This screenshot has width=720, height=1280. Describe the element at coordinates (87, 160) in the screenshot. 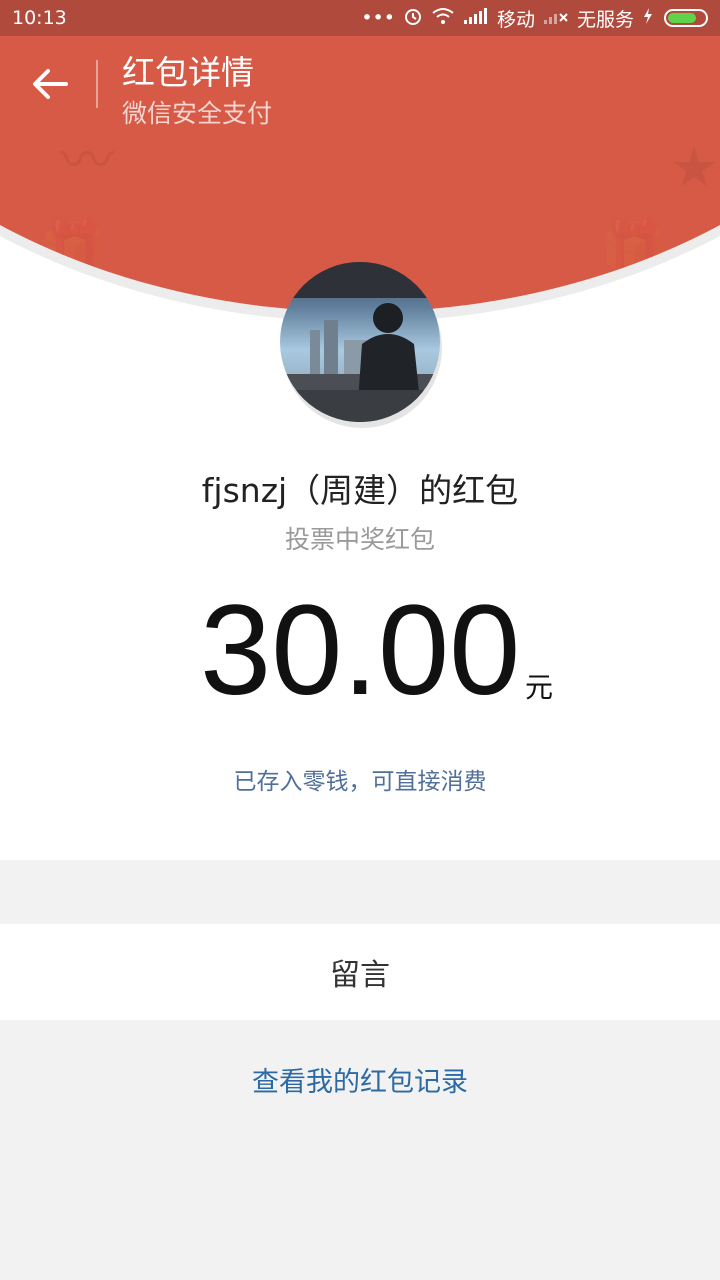

I see `ribbon-decoration-icon: 〰` at that location.